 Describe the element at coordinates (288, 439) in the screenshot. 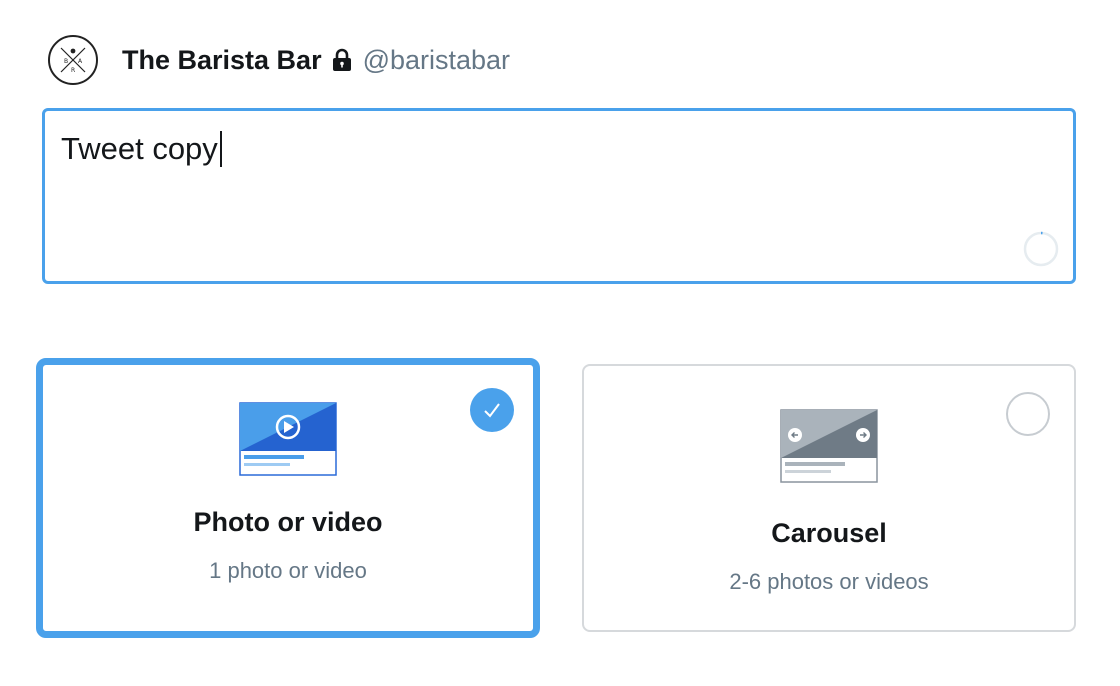

I see `video-card-illustration` at that location.